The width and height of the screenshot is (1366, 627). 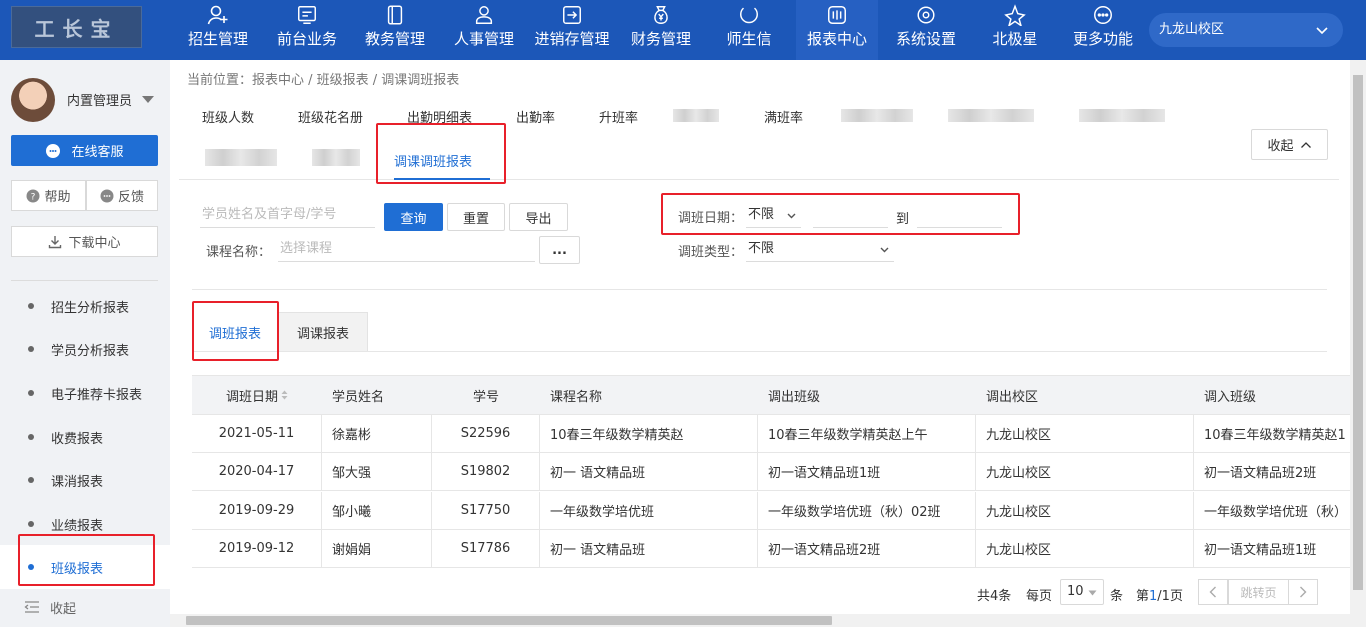 I want to click on nav-more-features: 更多功能, so click(x=1103, y=30).